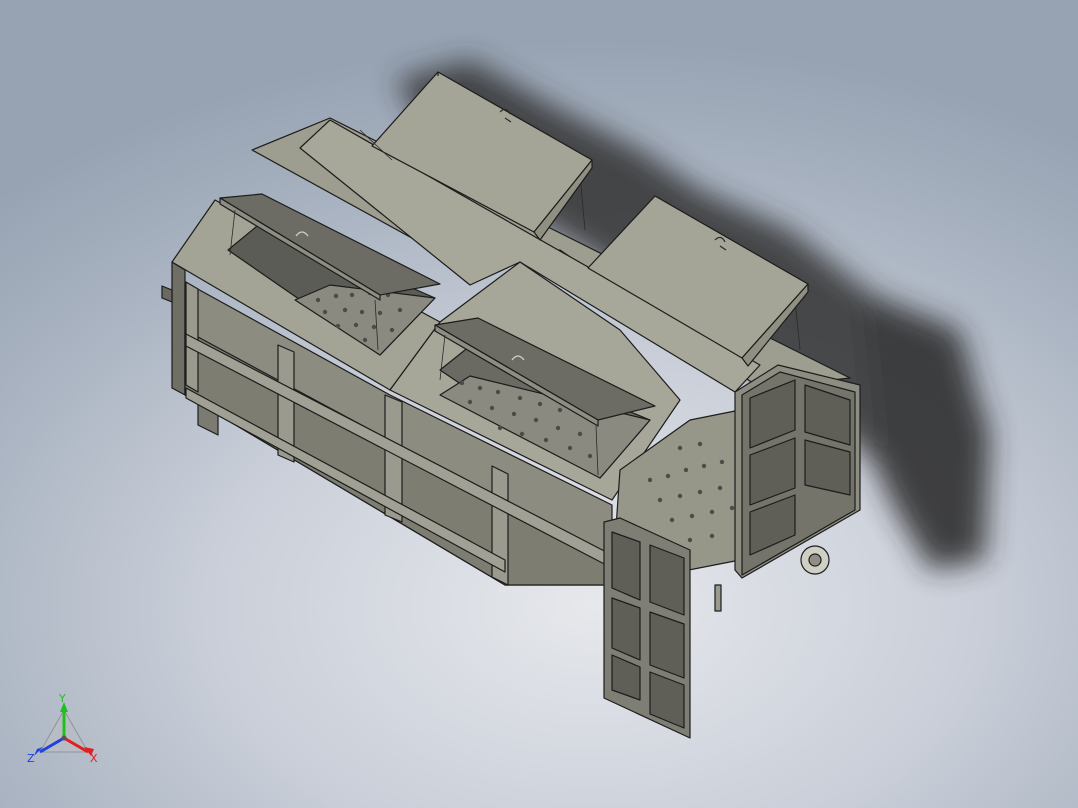  Describe the element at coordinates (718, 598) in the screenshot. I see `latch-post` at that location.